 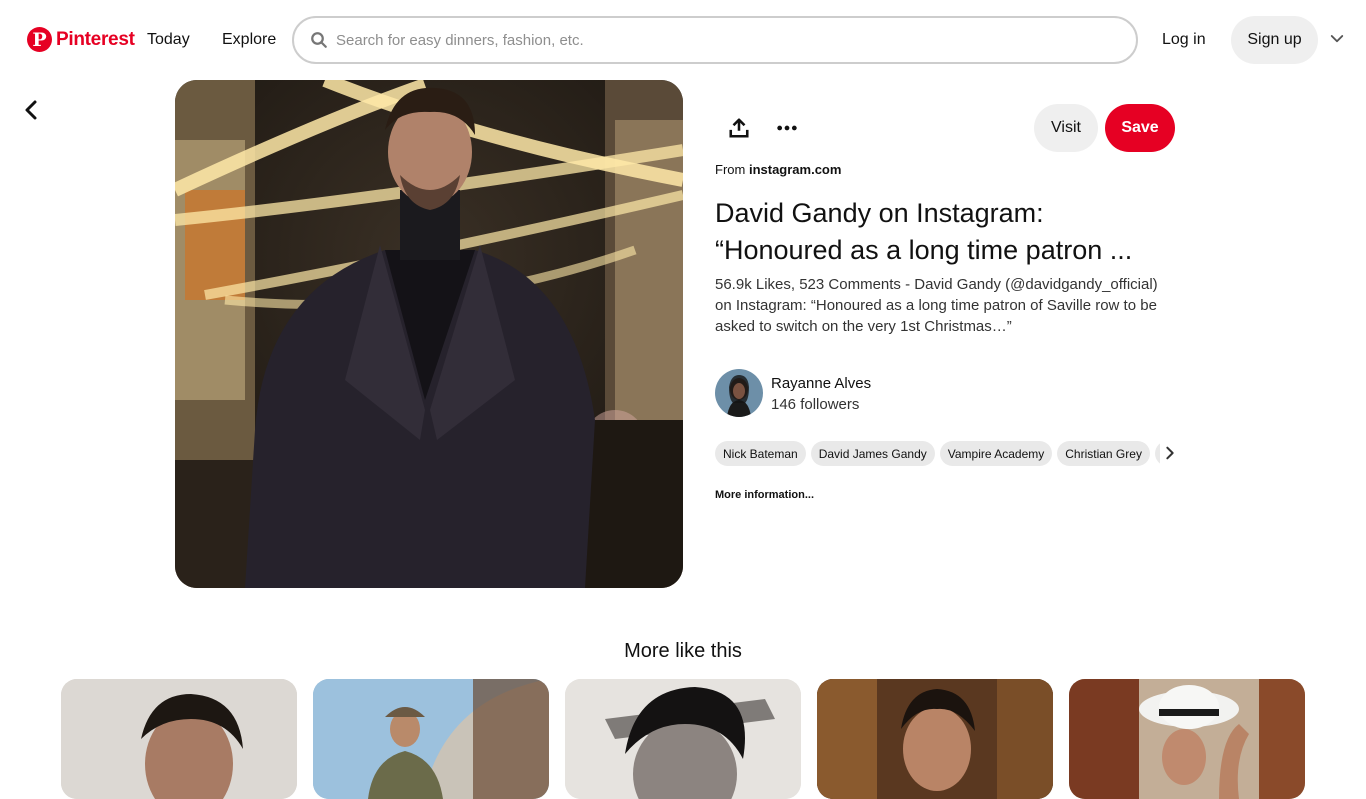 I want to click on chevron-right-icon, so click(x=1170, y=453).